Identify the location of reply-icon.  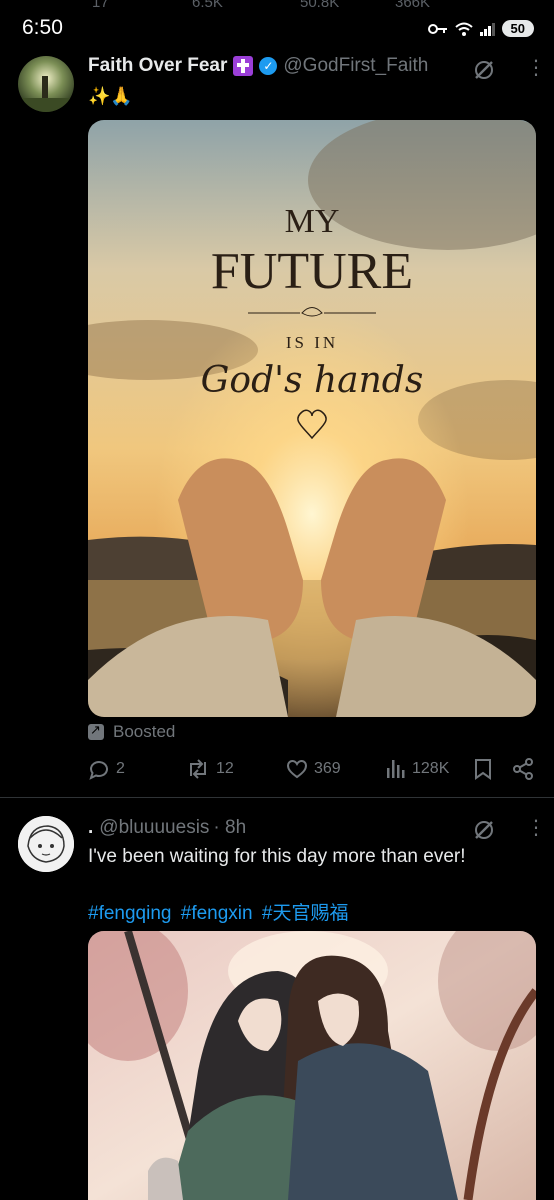
(98, 770).